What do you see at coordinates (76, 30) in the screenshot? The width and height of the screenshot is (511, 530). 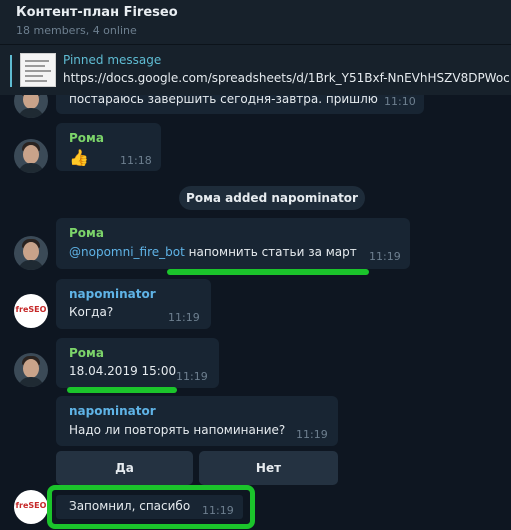 I see `chat-members-status: 18 members, 4 online` at bounding box center [76, 30].